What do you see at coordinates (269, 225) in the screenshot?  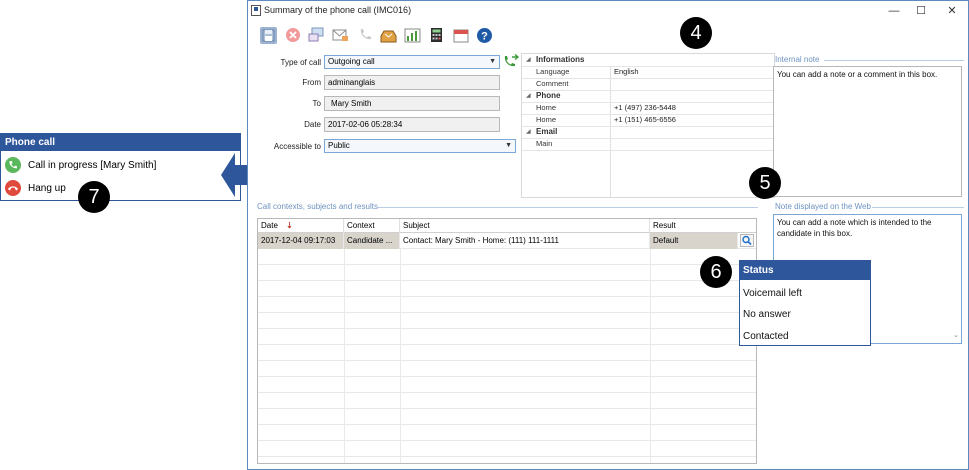 I see `column-date-label: Date` at bounding box center [269, 225].